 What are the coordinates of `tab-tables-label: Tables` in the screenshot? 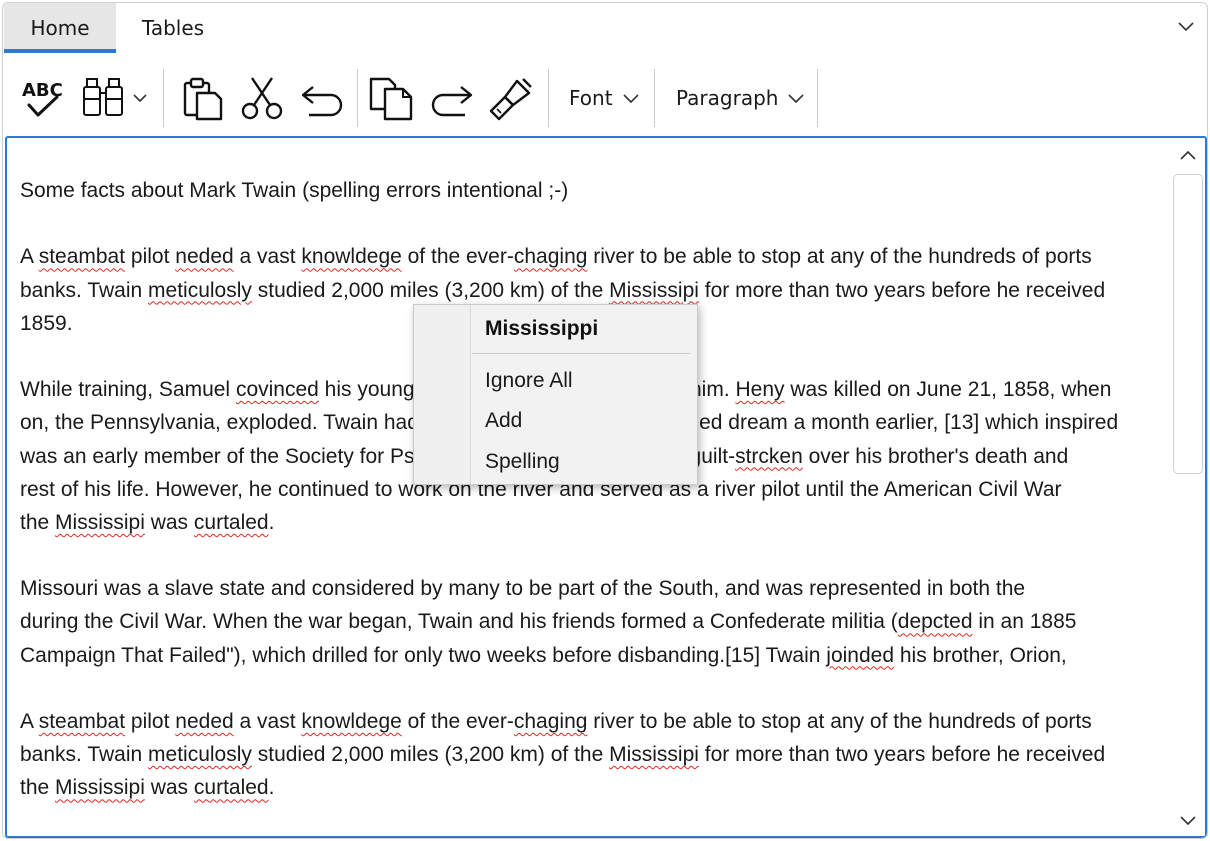 It's located at (173, 28).